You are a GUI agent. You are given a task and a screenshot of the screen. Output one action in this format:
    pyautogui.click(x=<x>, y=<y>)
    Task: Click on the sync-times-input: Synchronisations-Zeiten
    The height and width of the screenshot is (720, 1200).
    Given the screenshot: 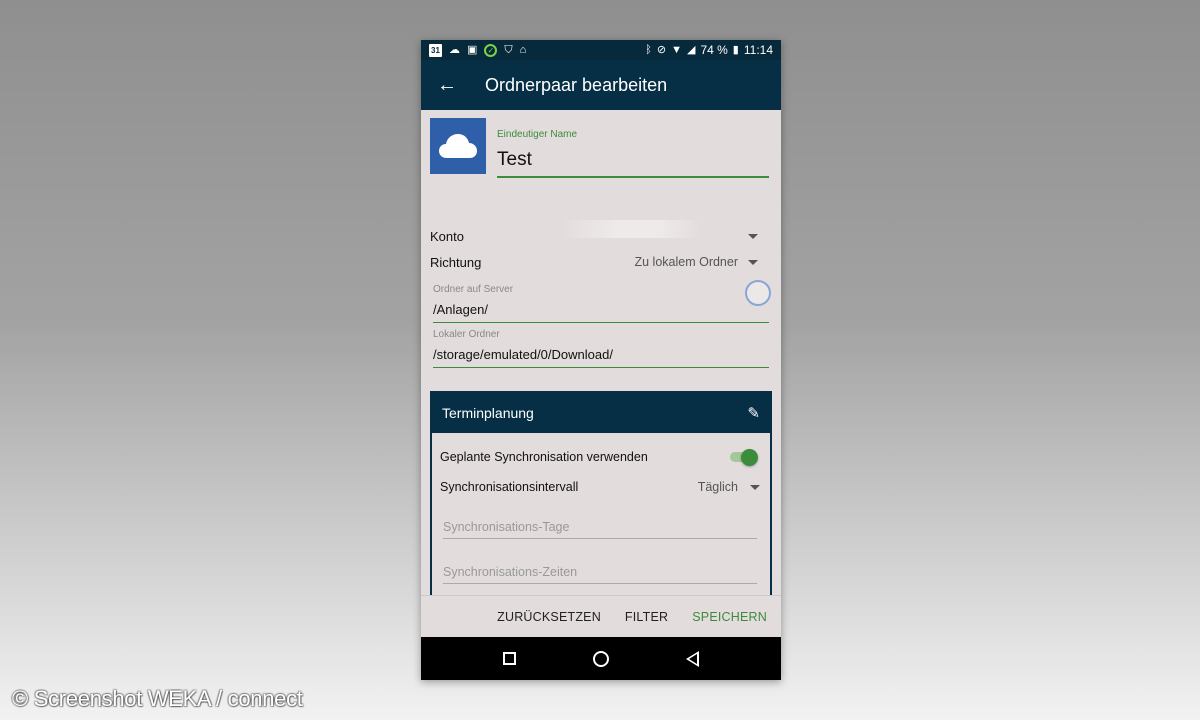 What is the action you would take?
    pyautogui.click(x=600, y=574)
    